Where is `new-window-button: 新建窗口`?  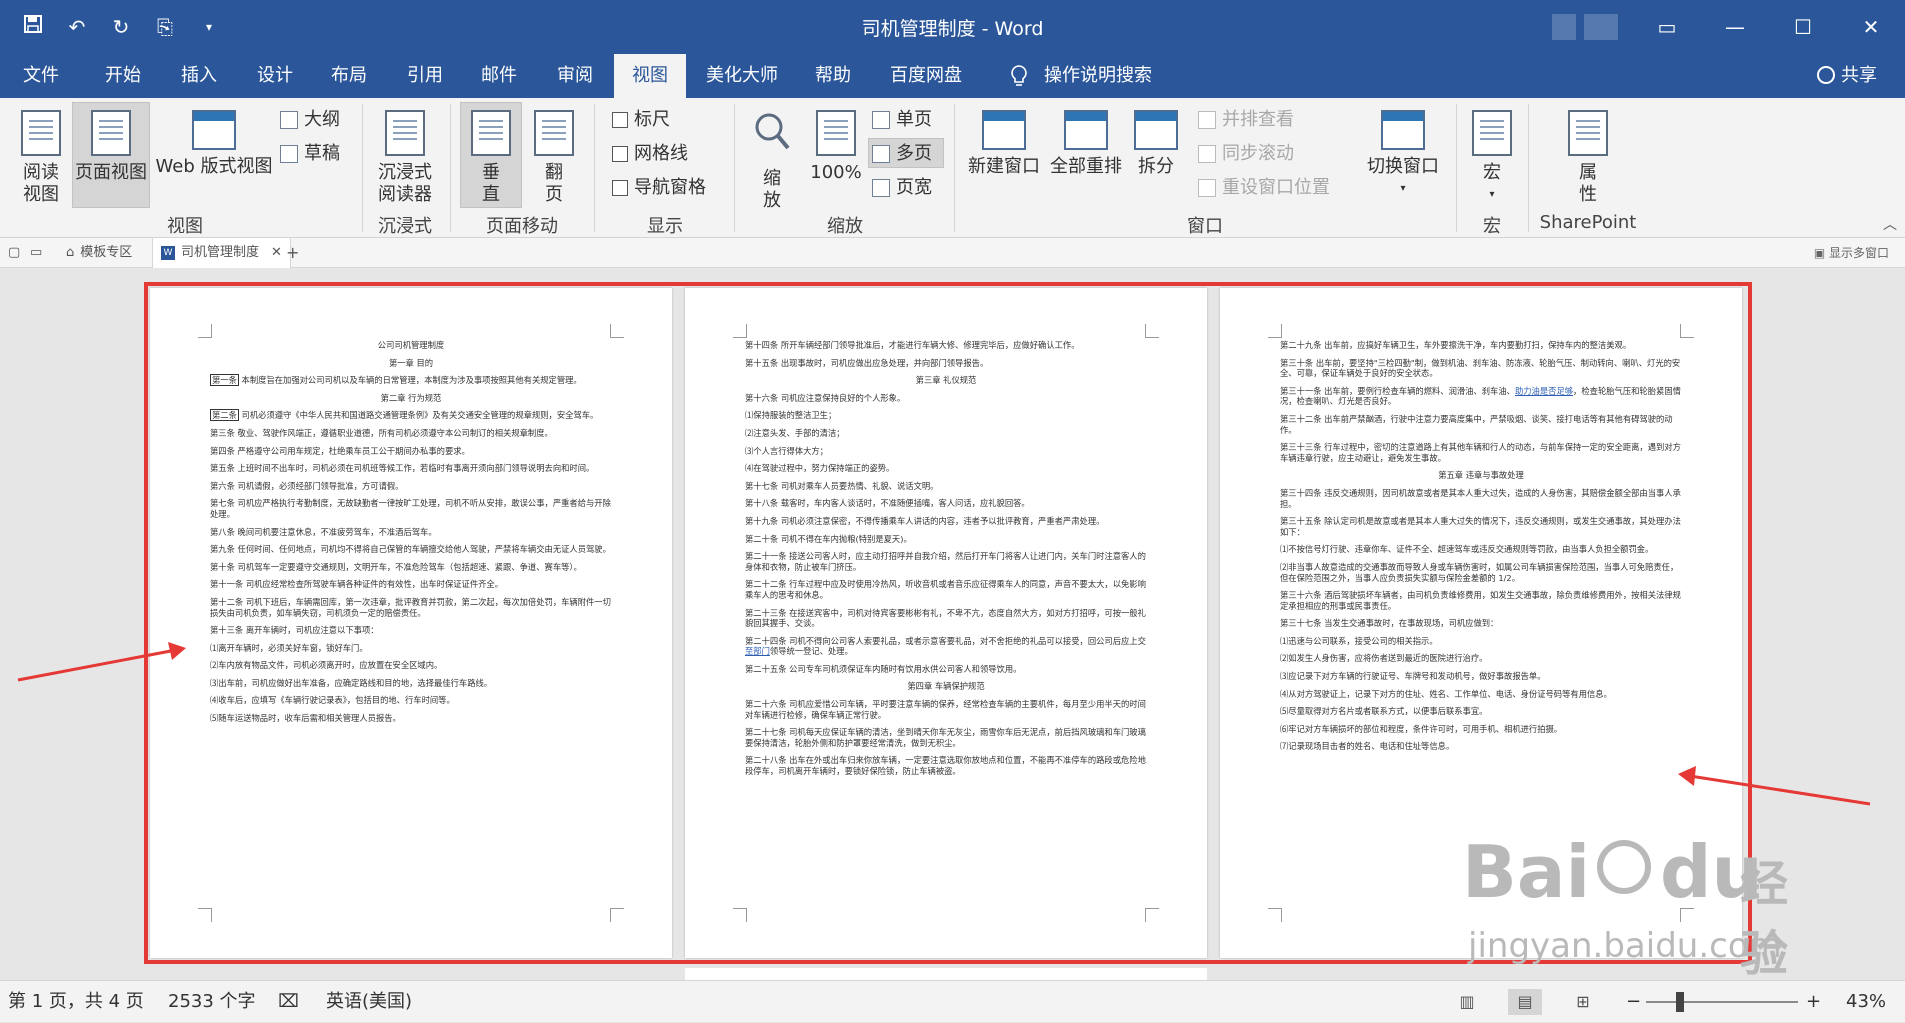 new-window-button: 新建窗口 is located at coordinates (1004, 144).